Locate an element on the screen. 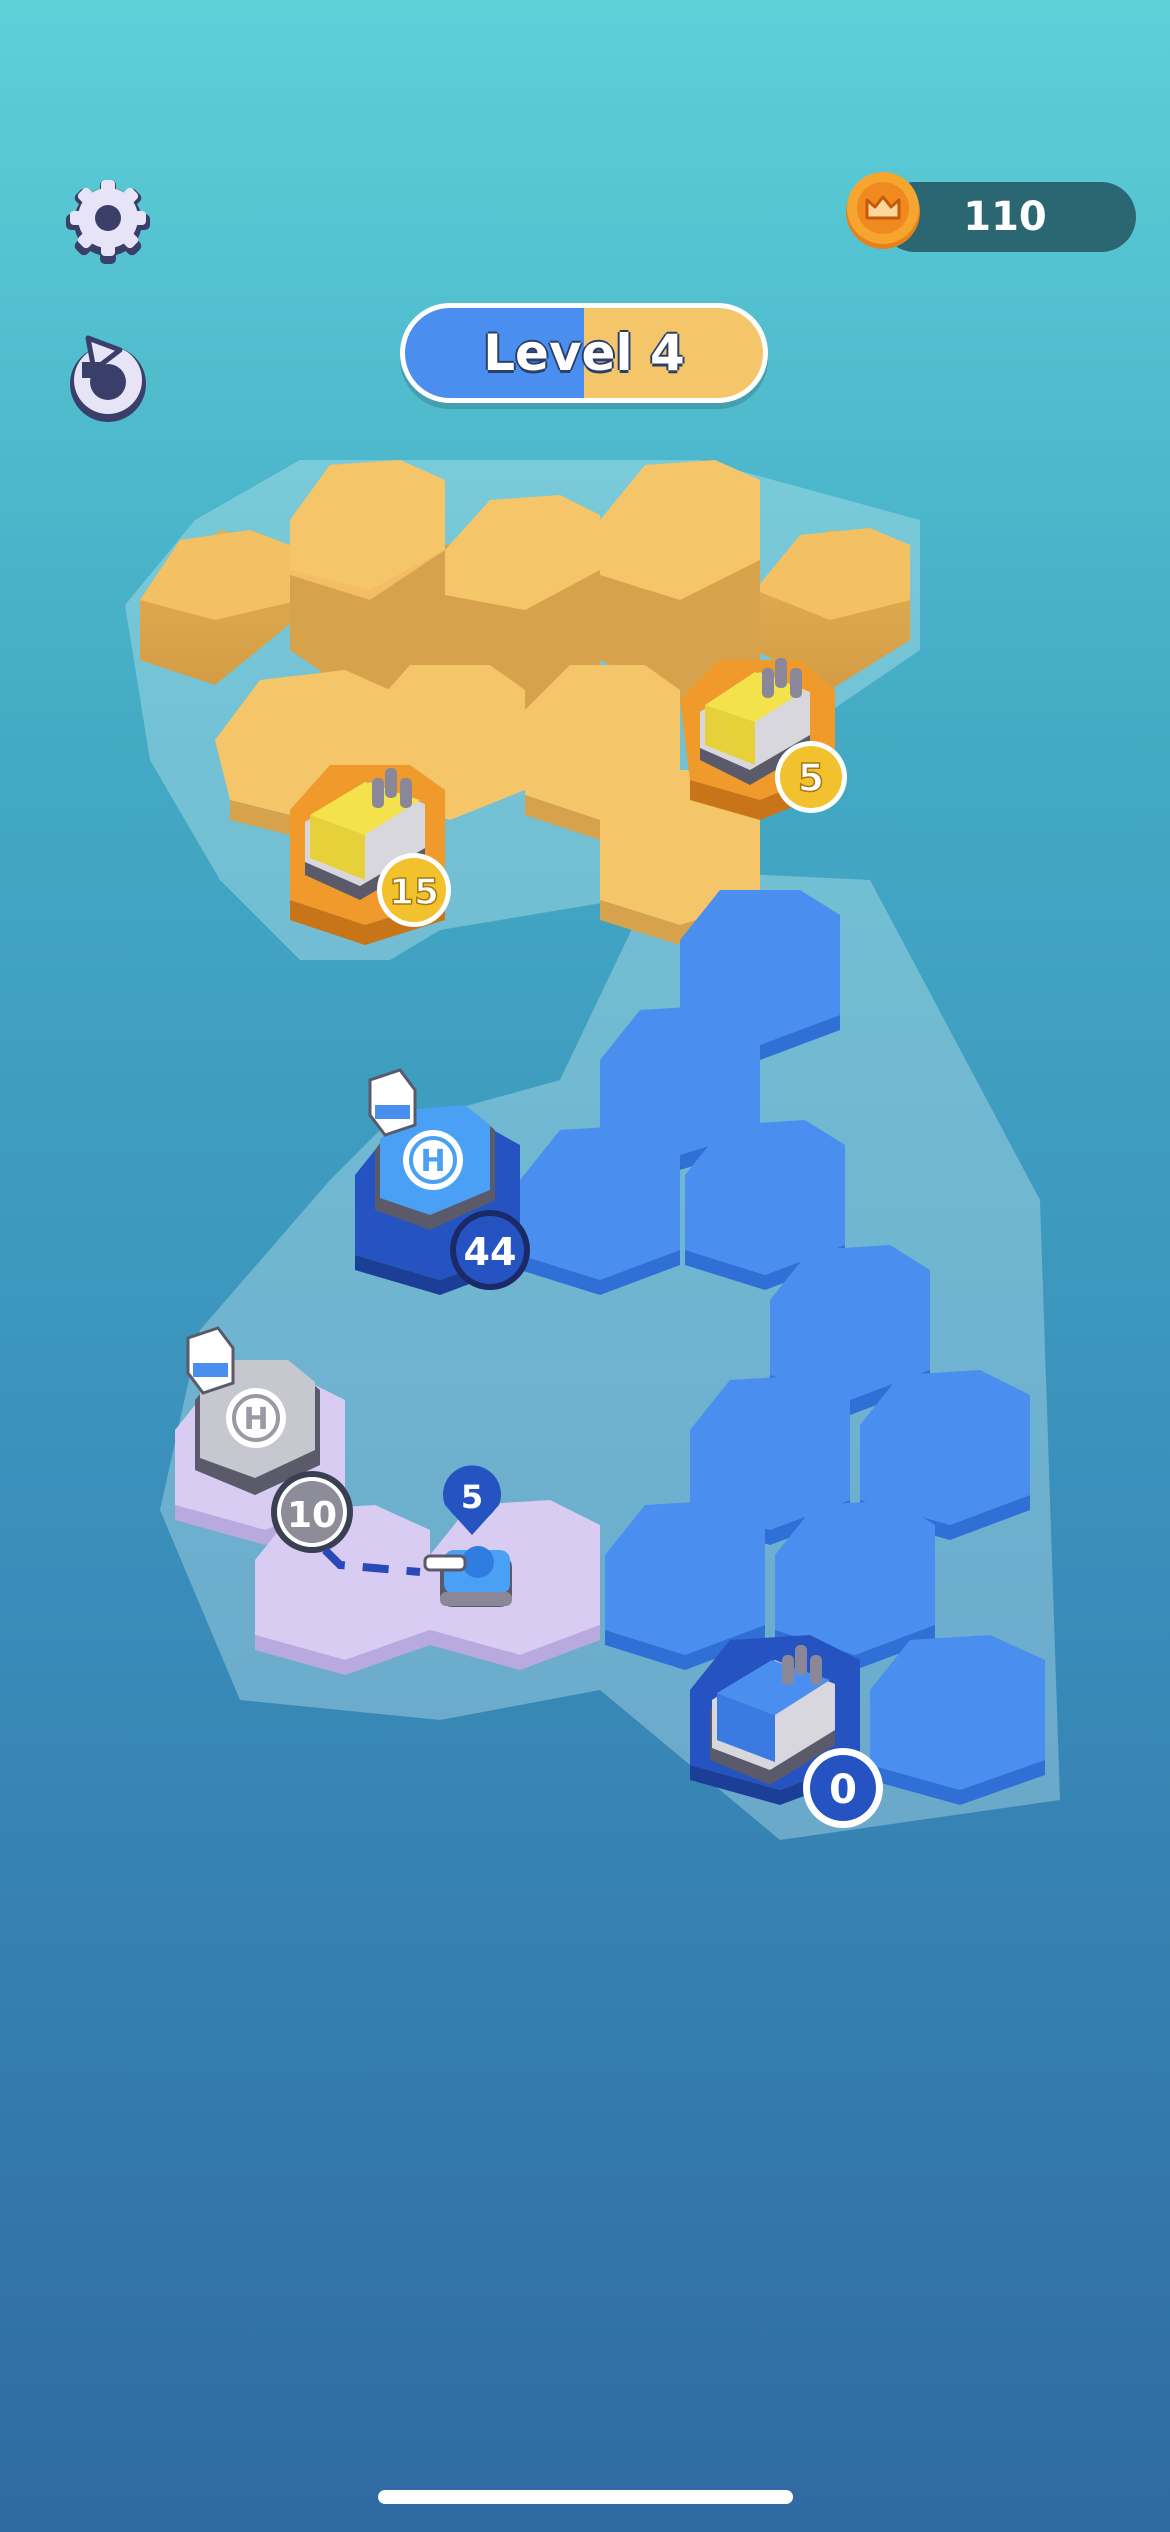 The width and height of the screenshot is (1170, 2532). unit-count: 44 is located at coordinates (490, 1252).